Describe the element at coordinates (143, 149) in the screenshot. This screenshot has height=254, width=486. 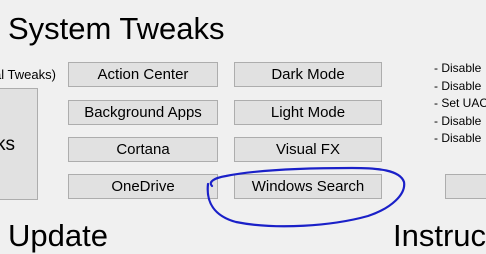
I see `cortana-button: Cortana` at that location.